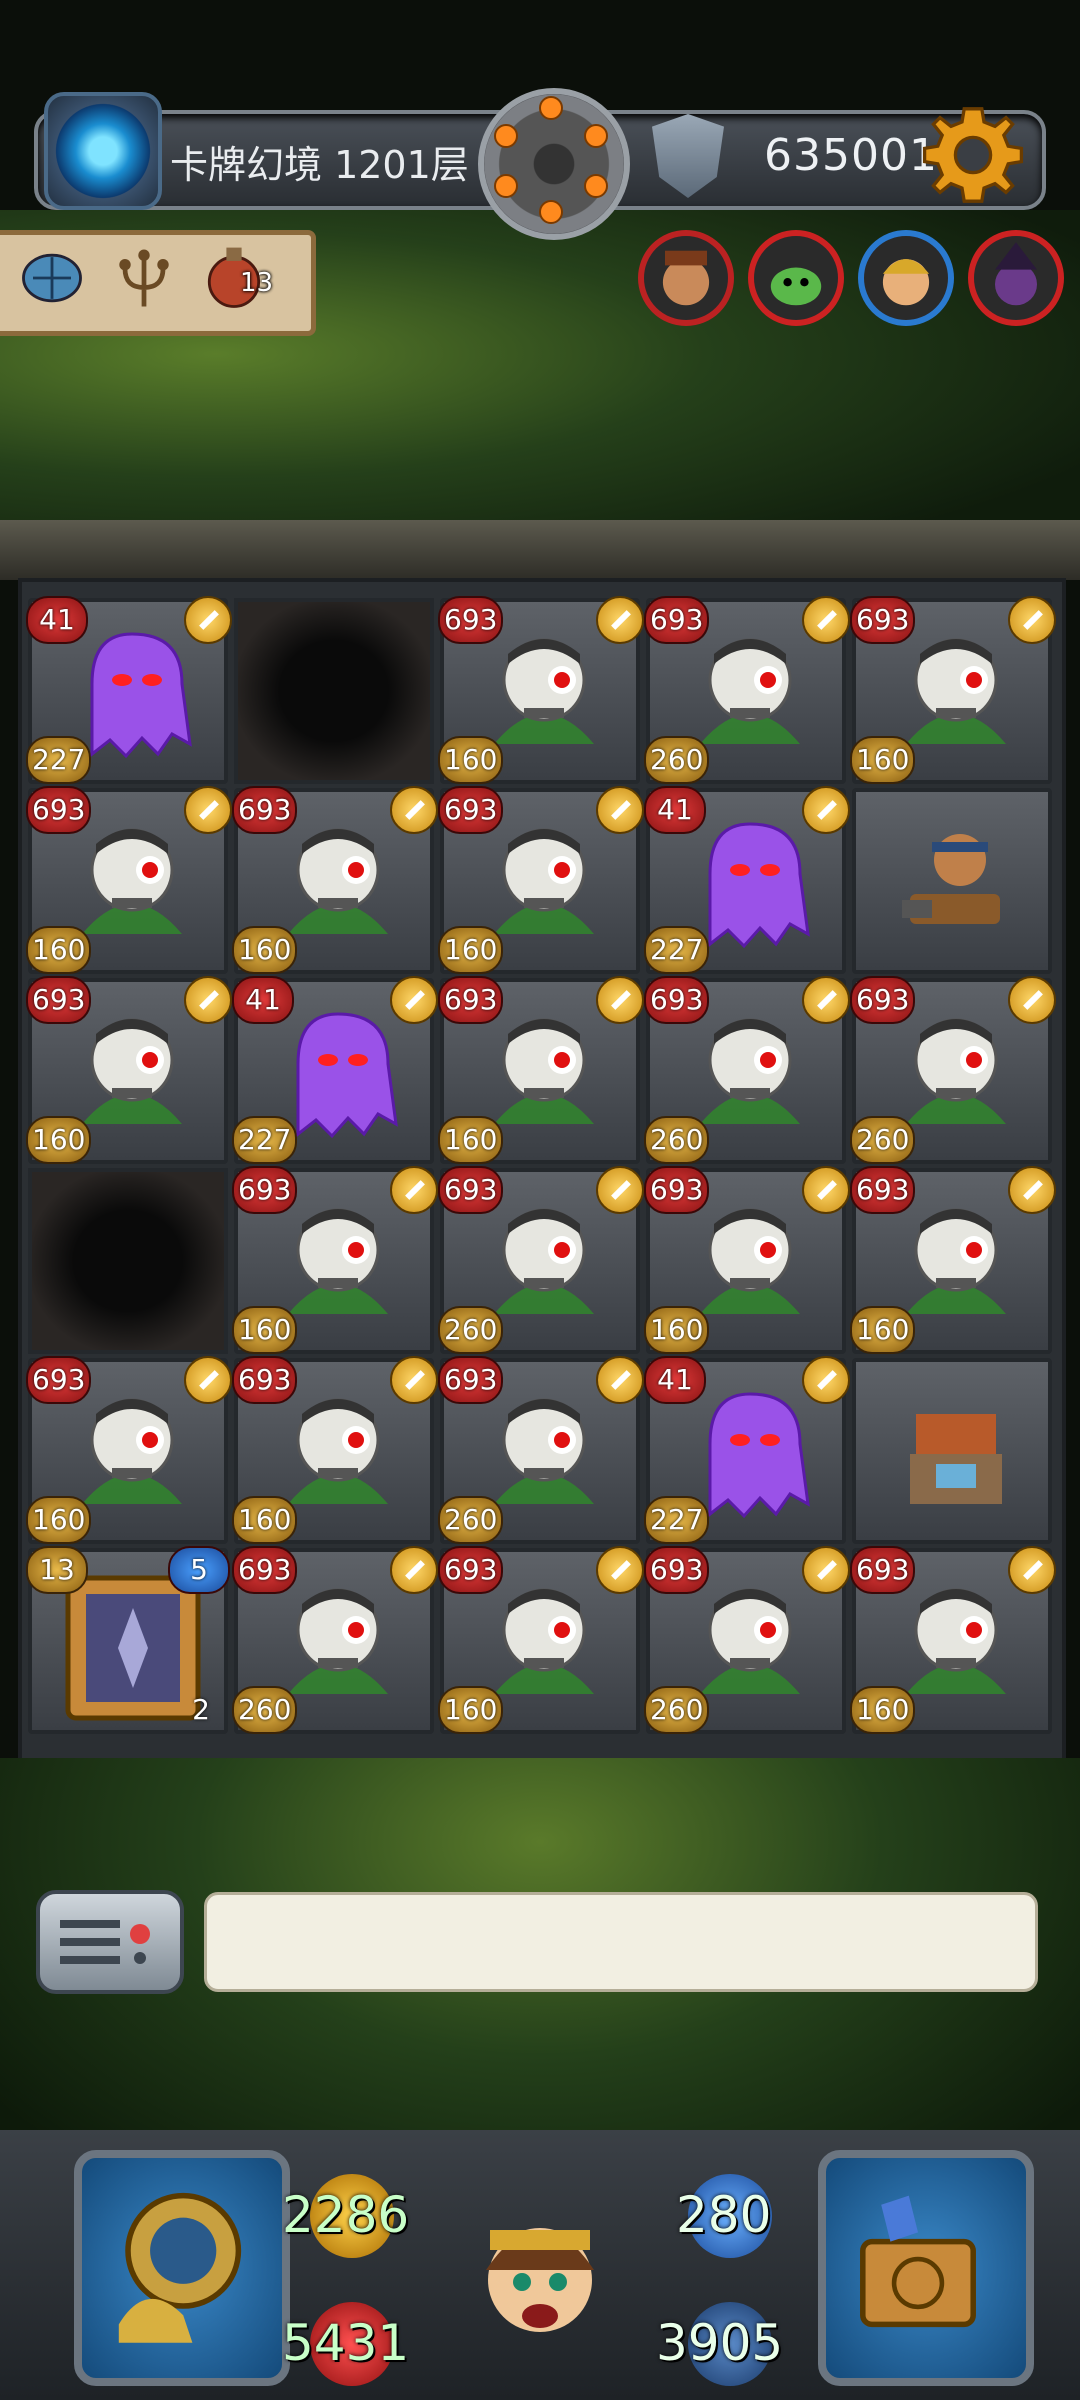 This screenshot has height=2400, width=1080. I want to click on ghost-icon, so click(759, 885).